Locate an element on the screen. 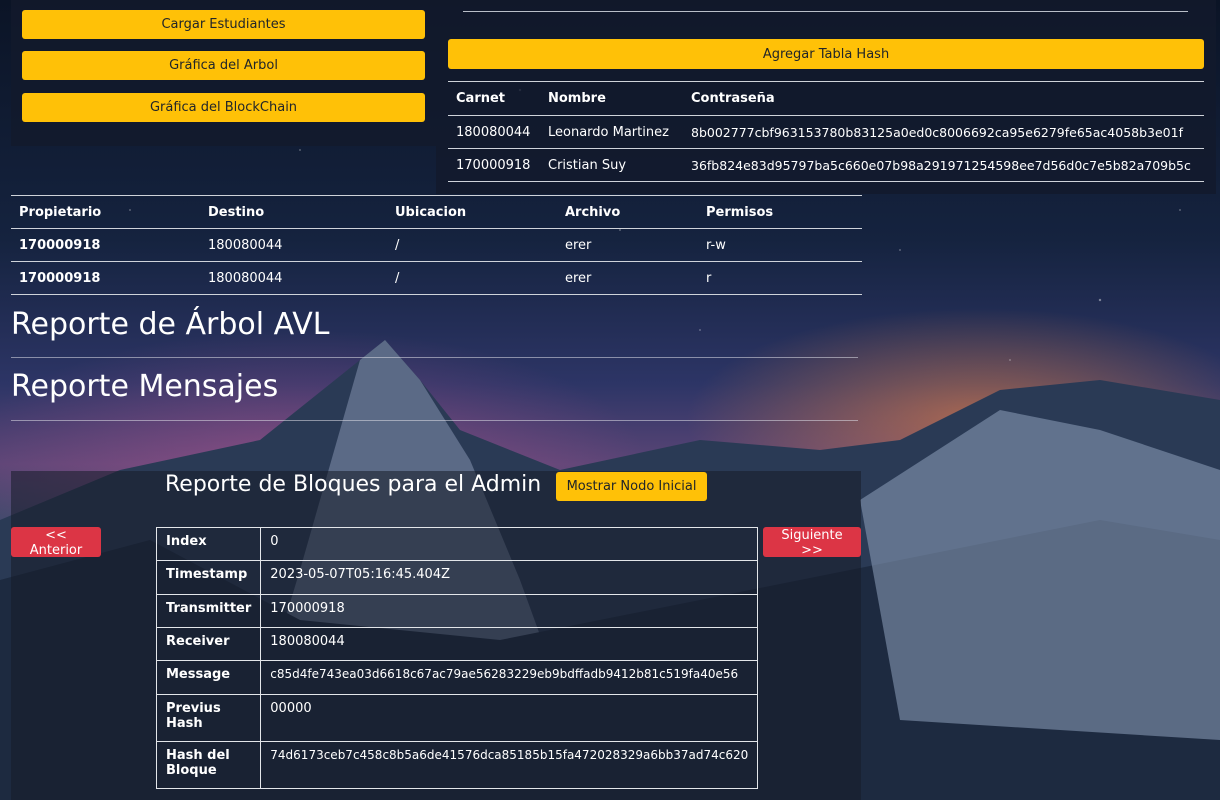 The image size is (1220, 800). previous-block-button: << Anterior is located at coordinates (56, 542).